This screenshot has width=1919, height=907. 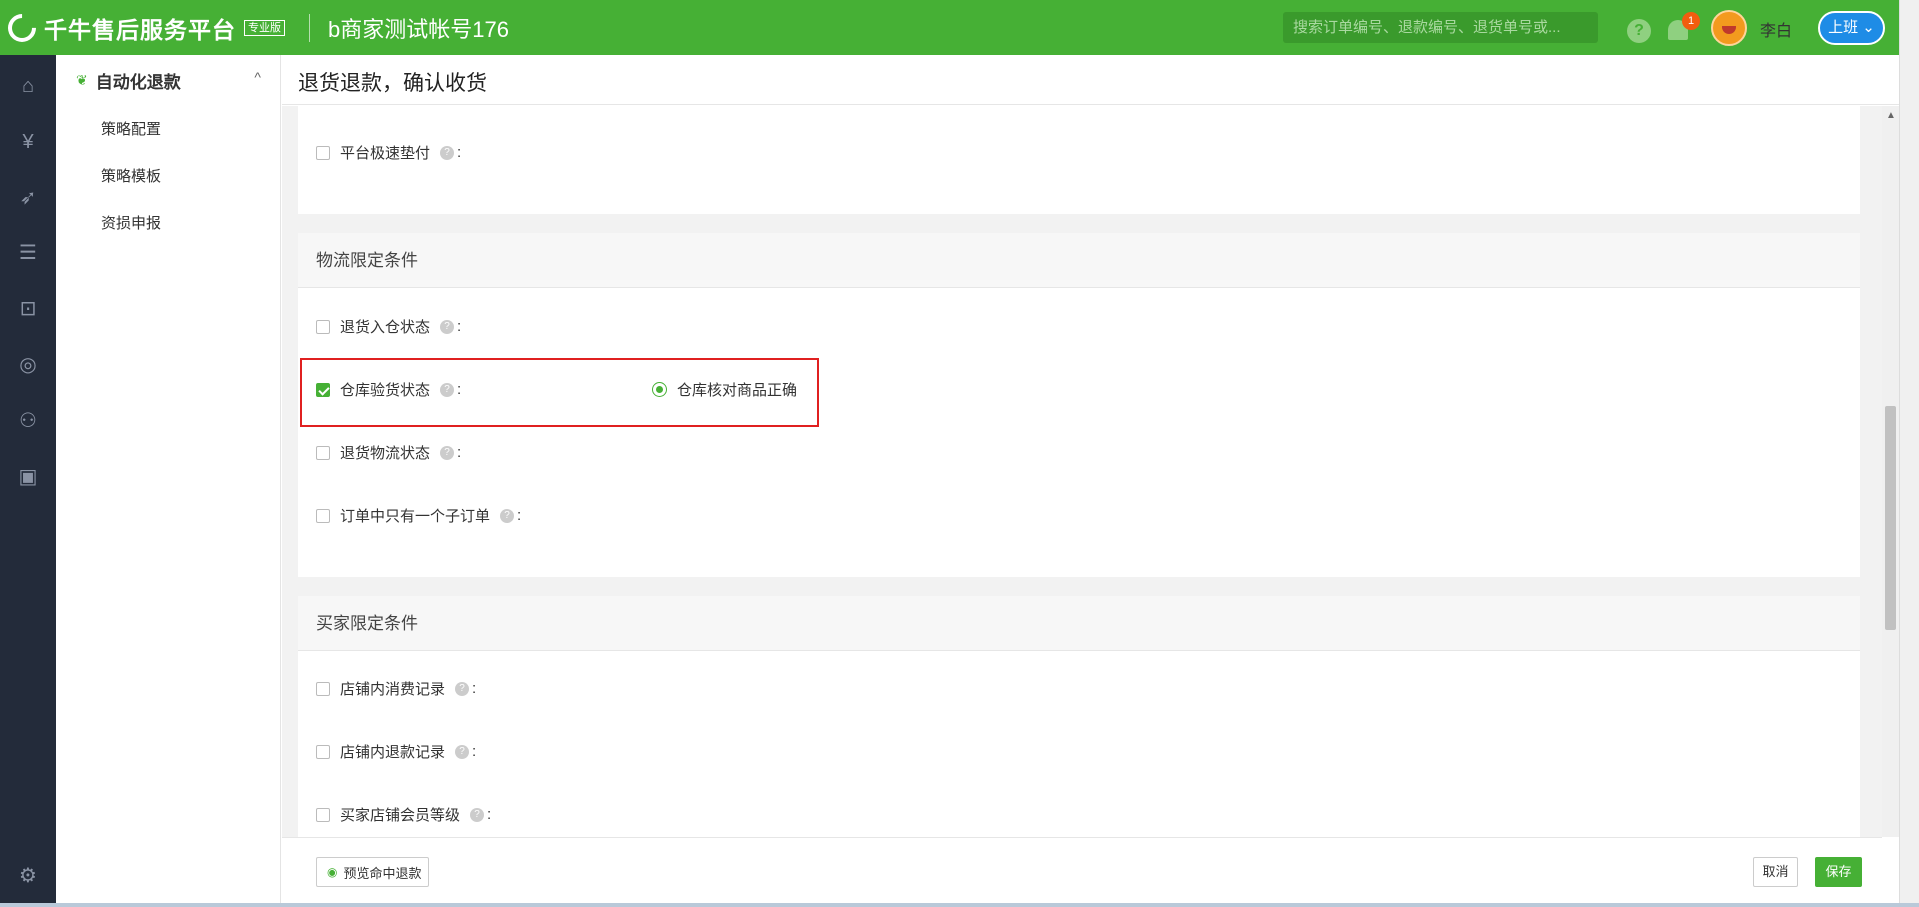 I want to click on divider, so click(x=309, y=27).